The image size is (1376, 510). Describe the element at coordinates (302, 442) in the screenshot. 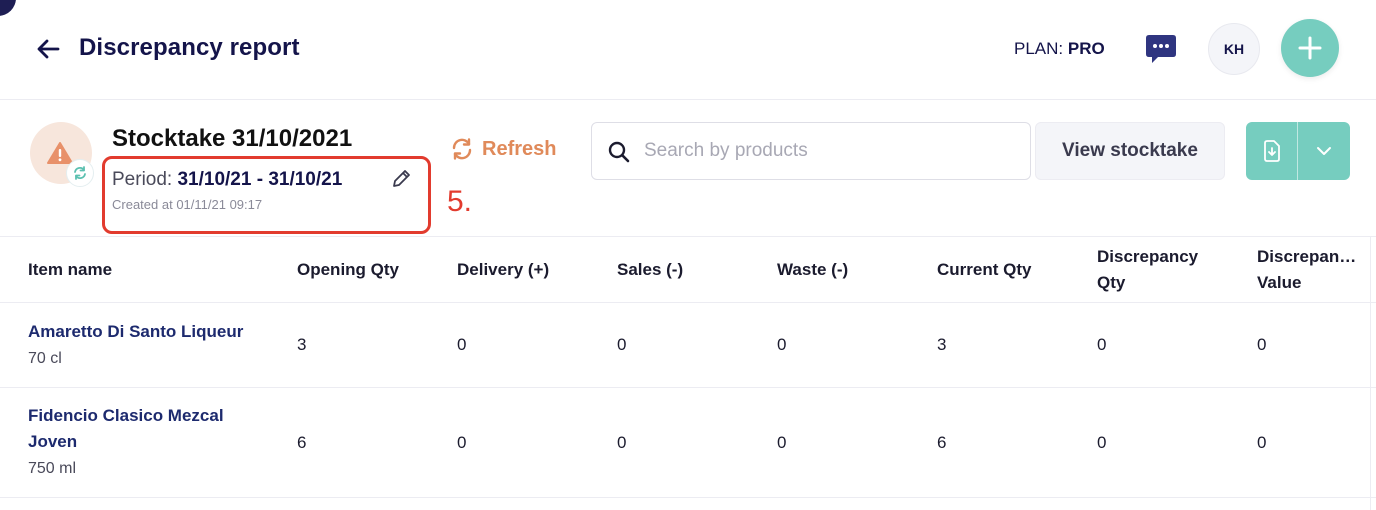

I see `opening-qty-cell: 6` at that location.